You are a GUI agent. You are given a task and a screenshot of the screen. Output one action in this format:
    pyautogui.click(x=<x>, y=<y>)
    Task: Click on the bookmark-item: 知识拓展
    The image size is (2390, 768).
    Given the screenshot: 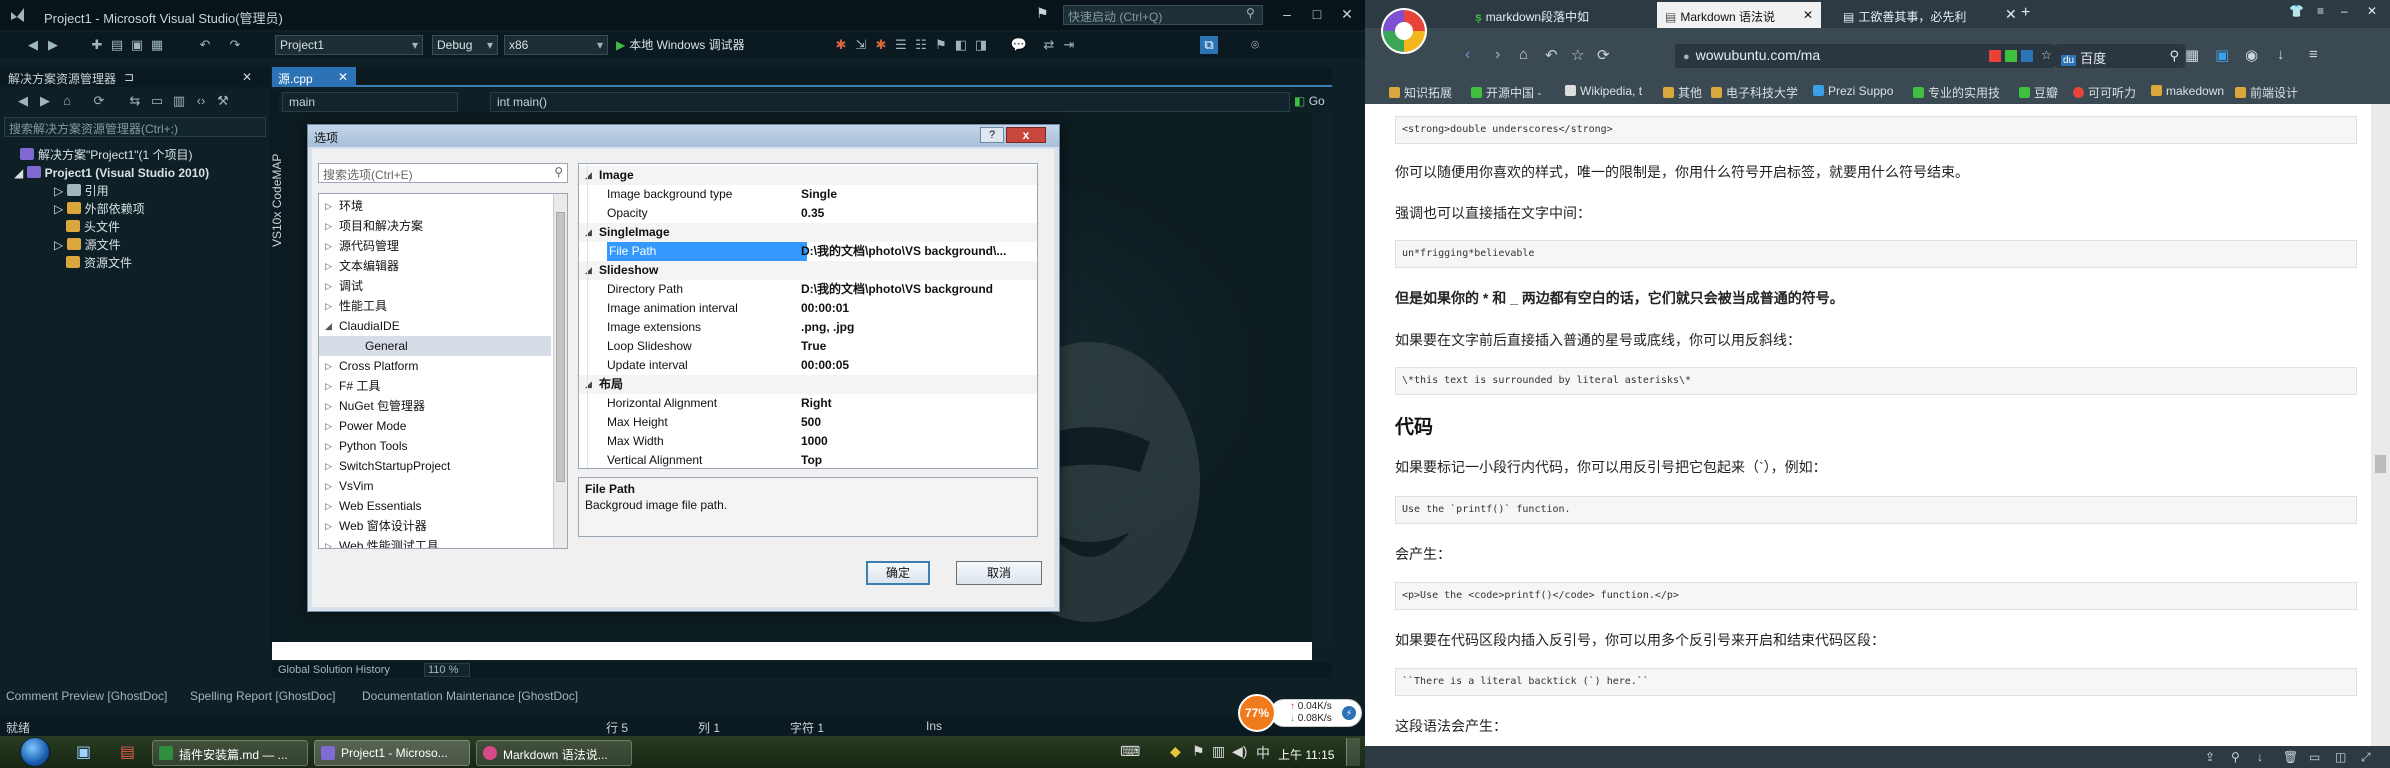 What is the action you would take?
    pyautogui.click(x=1420, y=92)
    